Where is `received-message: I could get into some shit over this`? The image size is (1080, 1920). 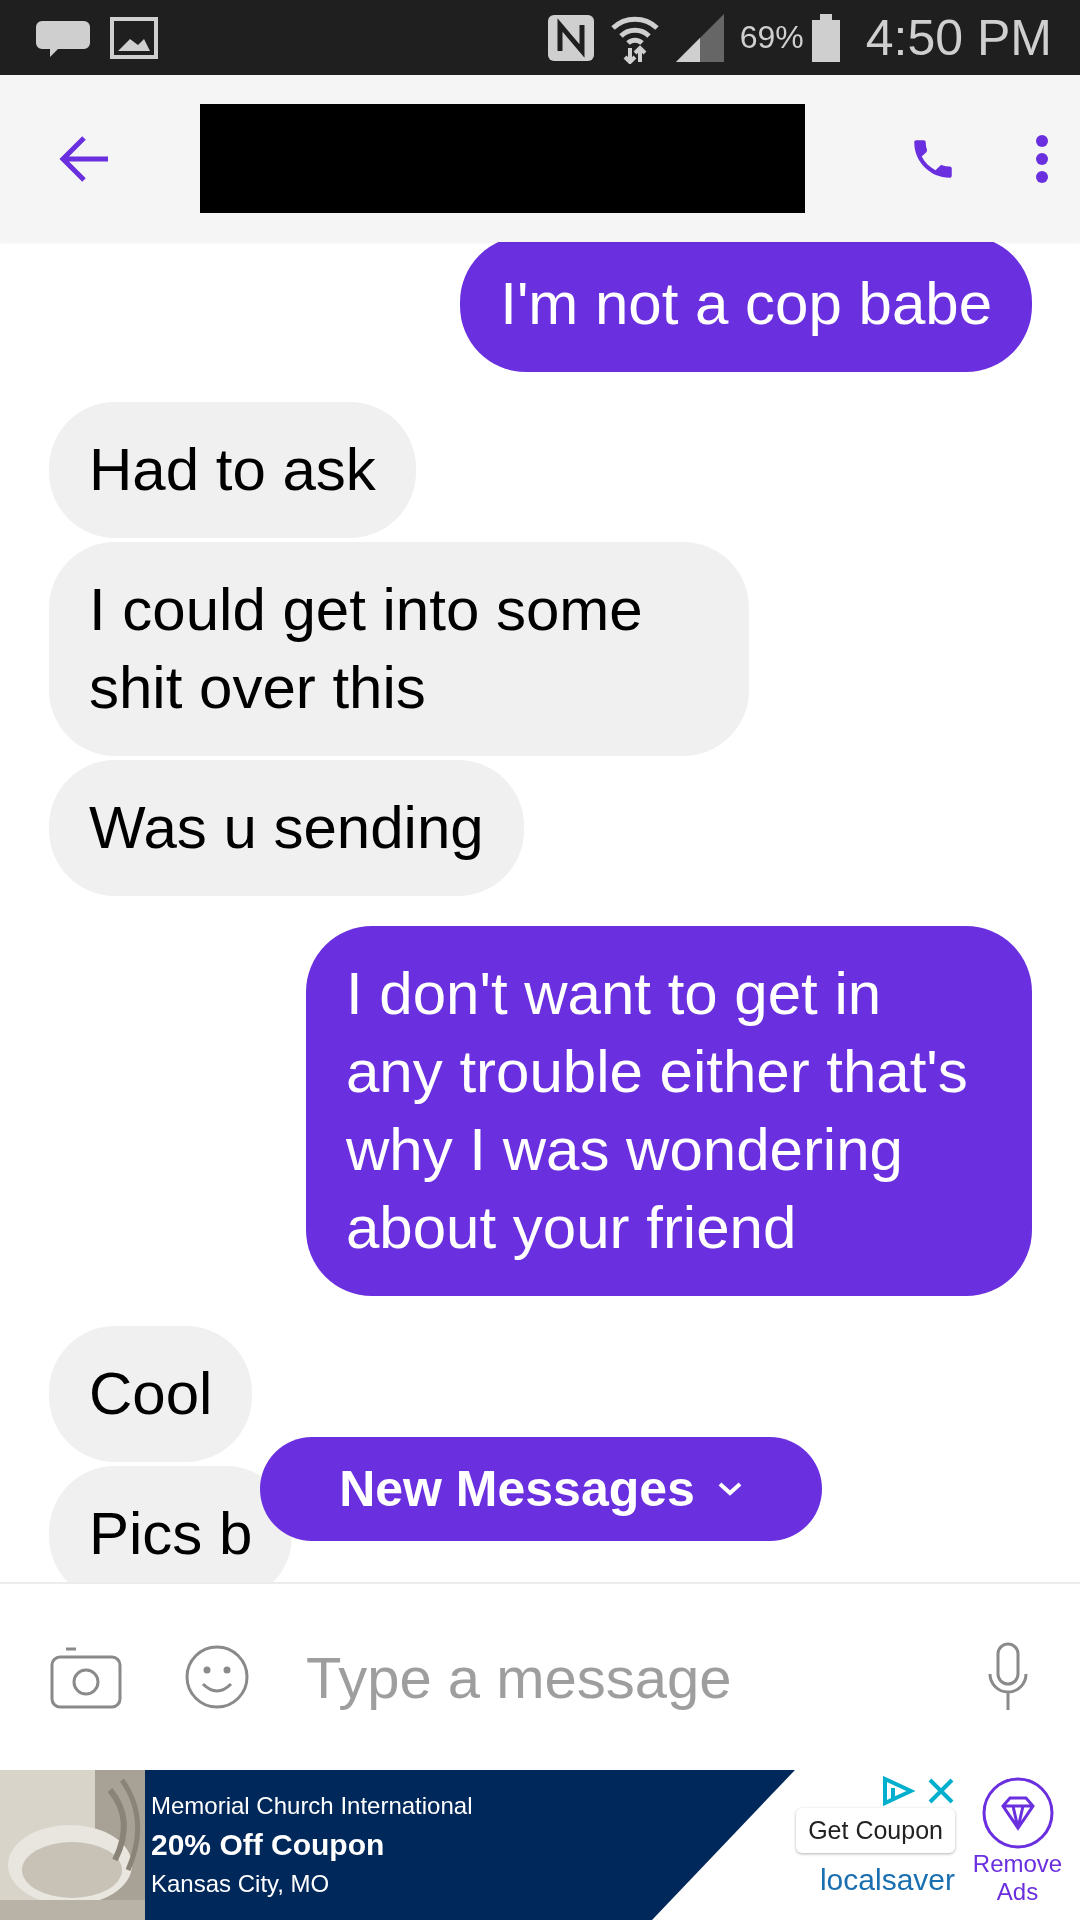
received-message: I could get into some shit over this is located at coordinates (399, 649).